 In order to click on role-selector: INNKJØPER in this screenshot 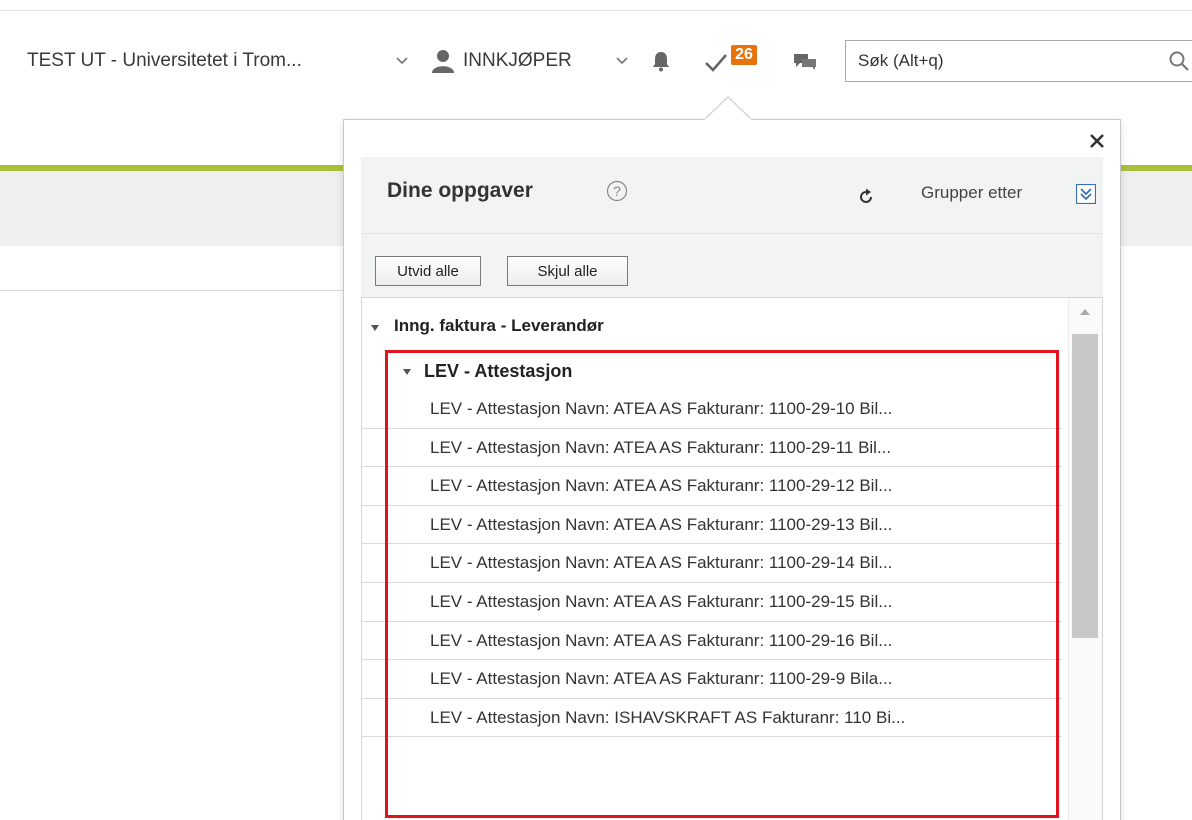, I will do `click(517, 61)`.